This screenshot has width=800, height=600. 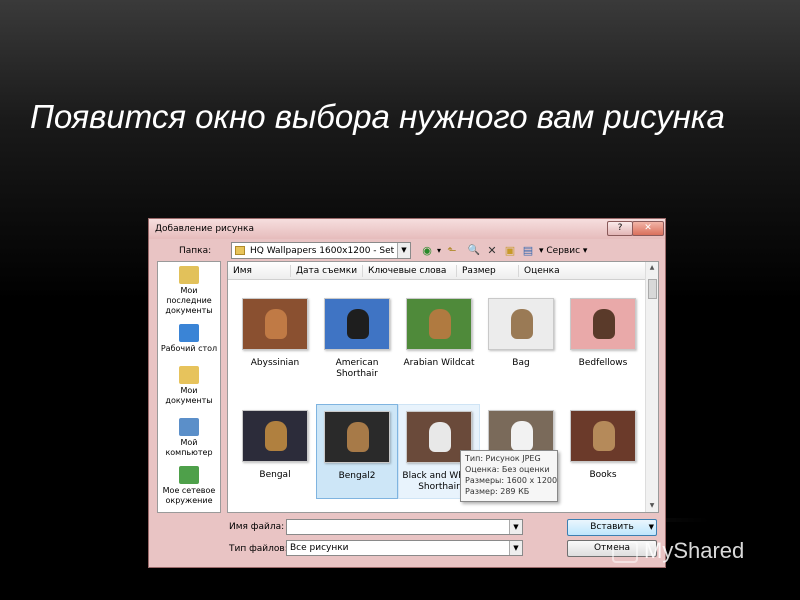 What do you see at coordinates (189, 275) in the screenshot?
I see `recent-docs-icon` at bounding box center [189, 275].